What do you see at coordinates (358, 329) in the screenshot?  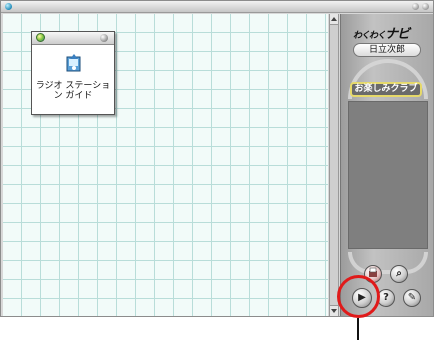 I see `callout-line` at bounding box center [358, 329].